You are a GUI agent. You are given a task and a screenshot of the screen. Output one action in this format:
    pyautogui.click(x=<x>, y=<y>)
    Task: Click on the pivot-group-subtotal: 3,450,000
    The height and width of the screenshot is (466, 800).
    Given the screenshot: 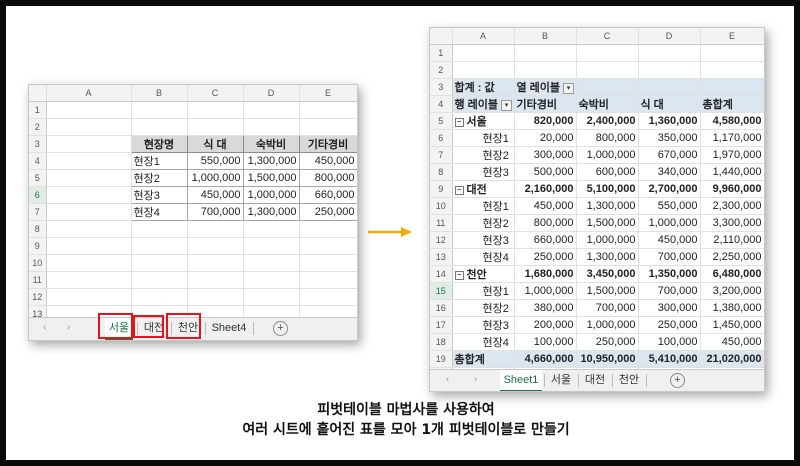 What is the action you would take?
    pyautogui.click(x=607, y=274)
    